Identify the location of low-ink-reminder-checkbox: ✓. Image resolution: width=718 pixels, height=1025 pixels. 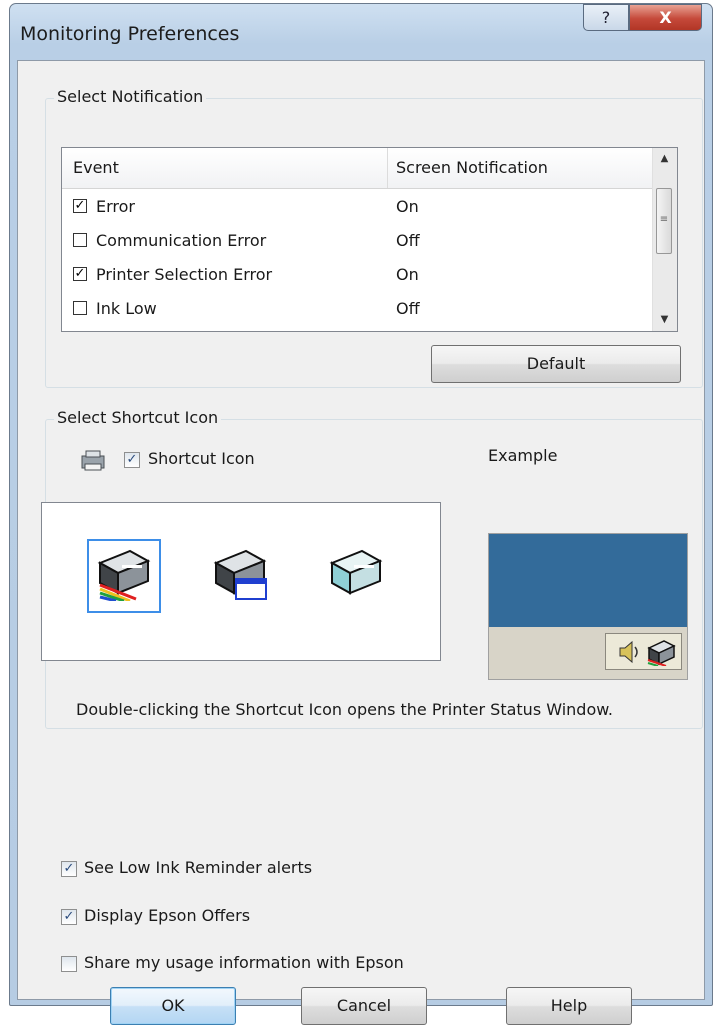
(69, 869).